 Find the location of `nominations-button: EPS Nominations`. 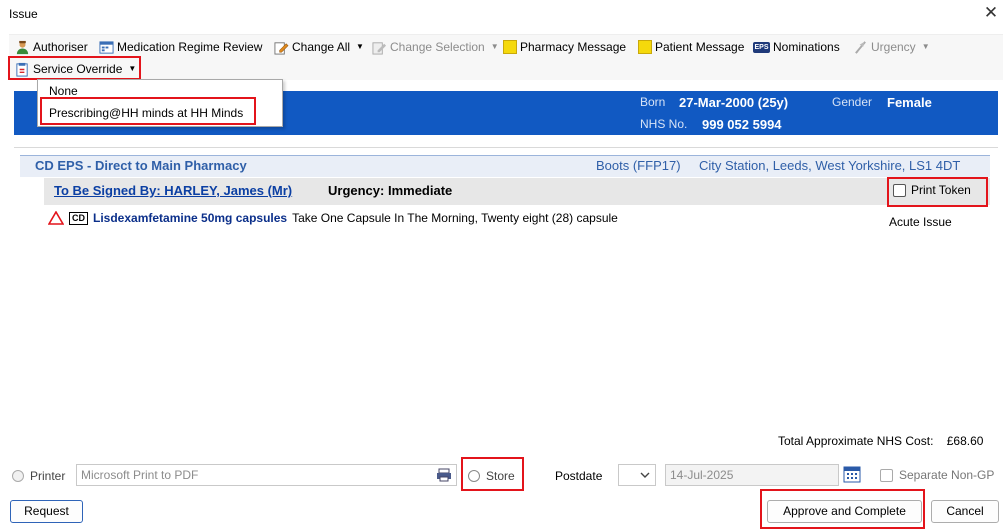

nominations-button: EPS Nominations is located at coordinates (796, 47).